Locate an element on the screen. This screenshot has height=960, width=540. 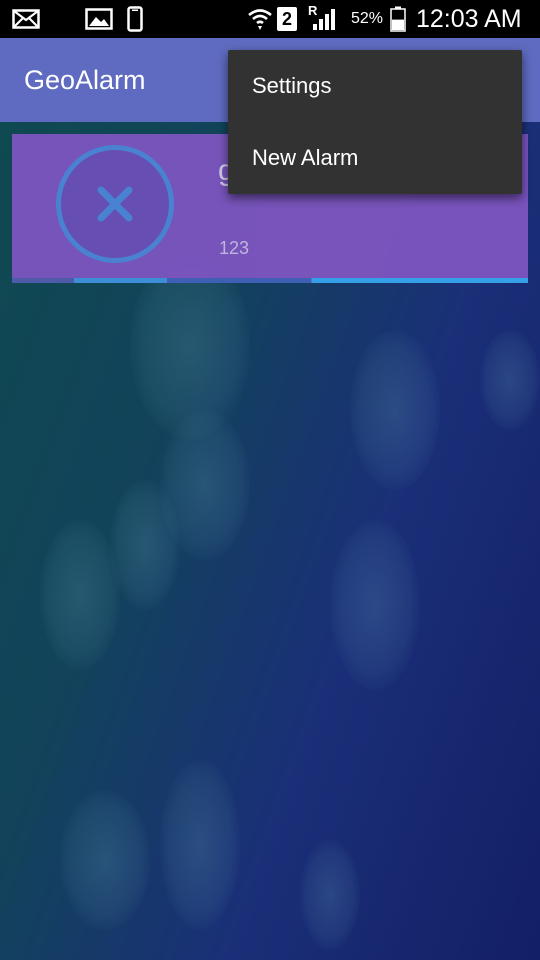
alarm-subtitle: 123 is located at coordinates (234, 248).